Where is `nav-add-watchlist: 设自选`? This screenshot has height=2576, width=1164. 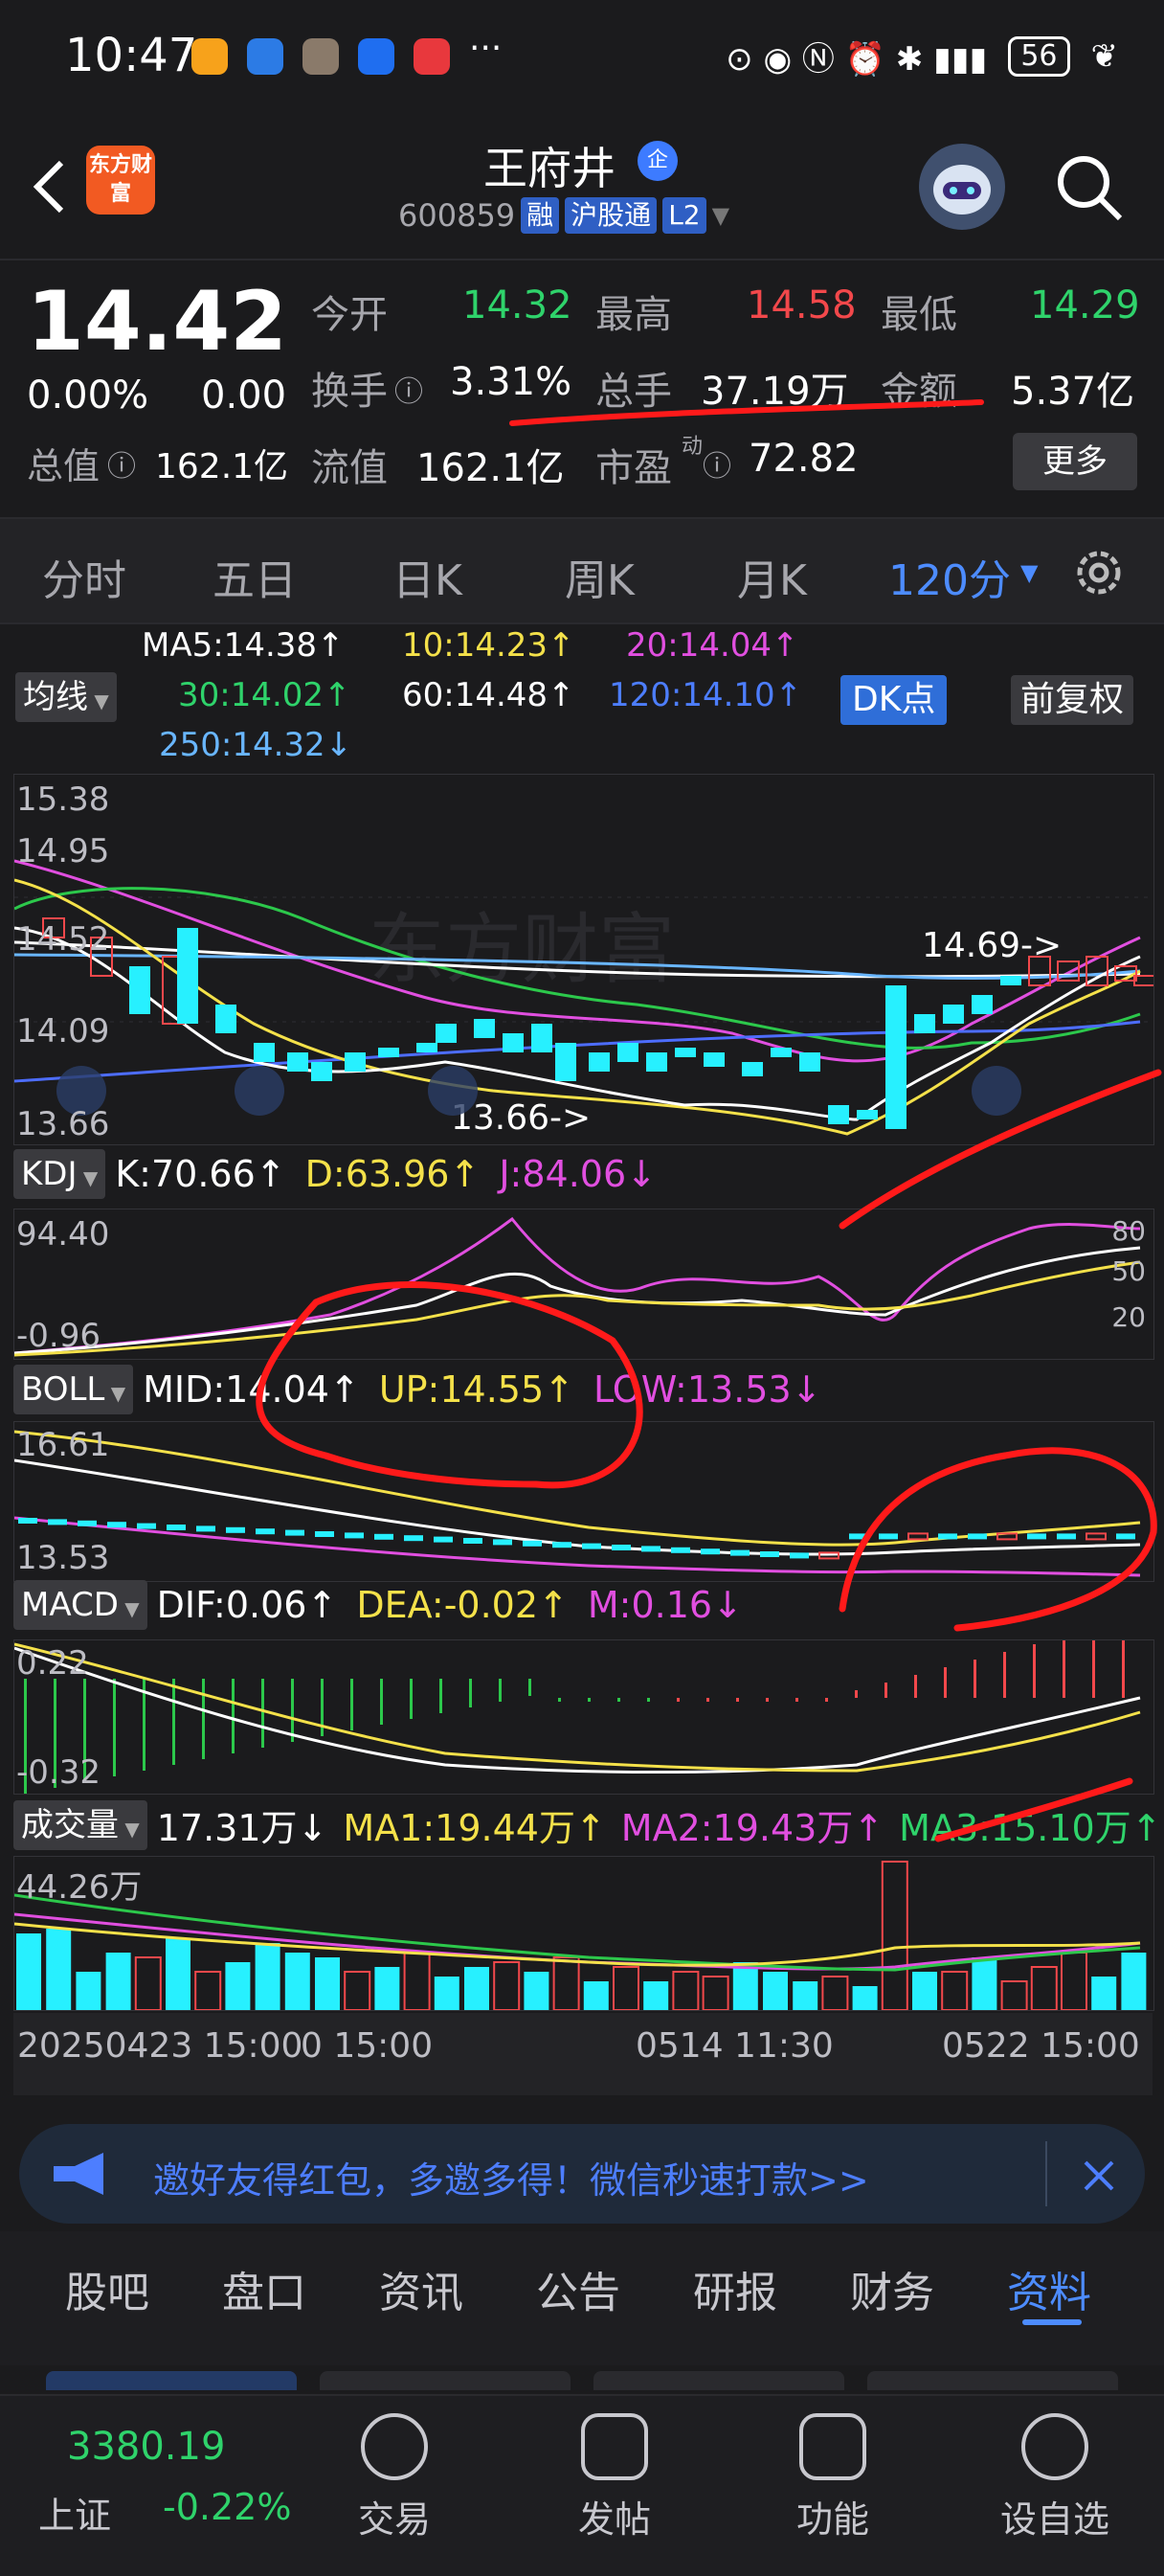 nav-add-watchlist: 设自选 is located at coordinates (1055, 2477).